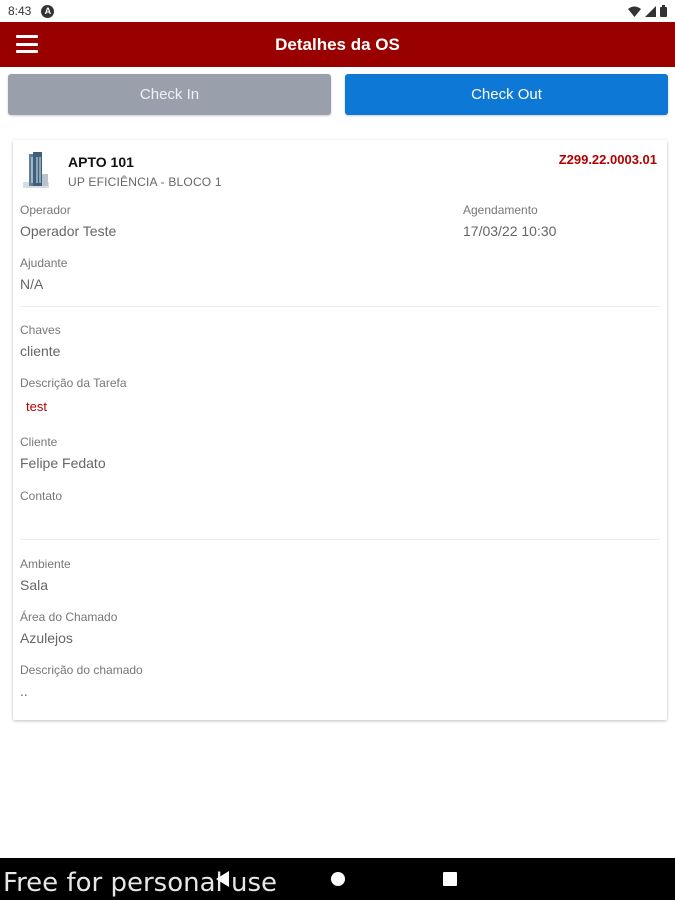  What do you see at coordinates (169, 94) in the screenshot?
I see `check-in-button: Check In` at bounding box center [169, 94].